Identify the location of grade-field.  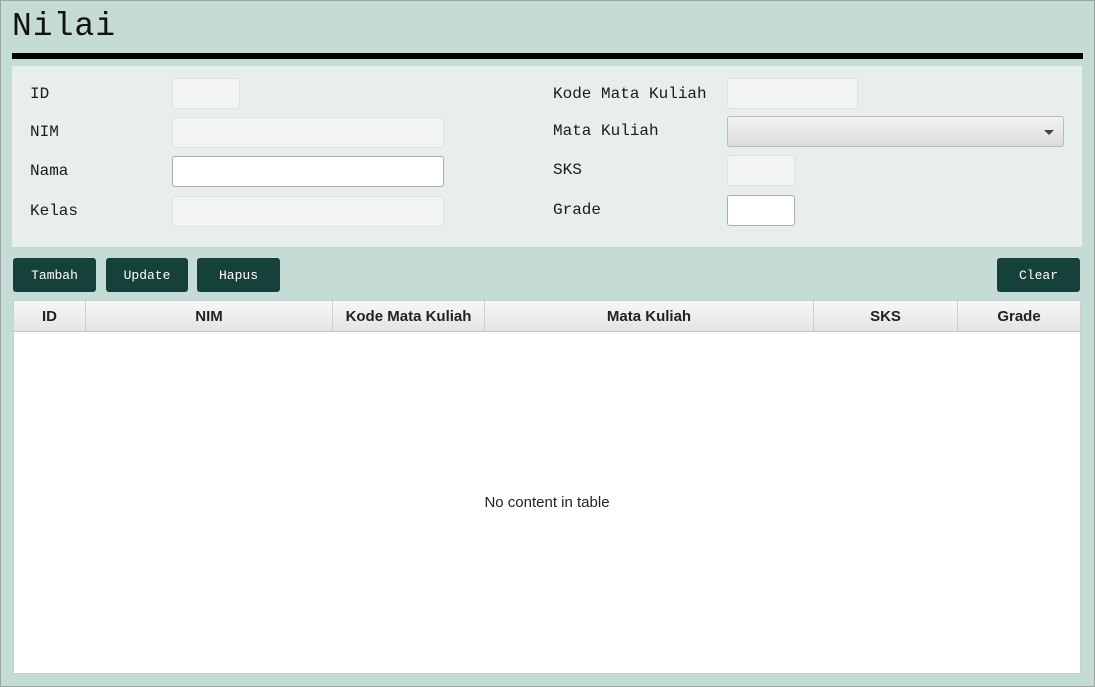
(761, 210).